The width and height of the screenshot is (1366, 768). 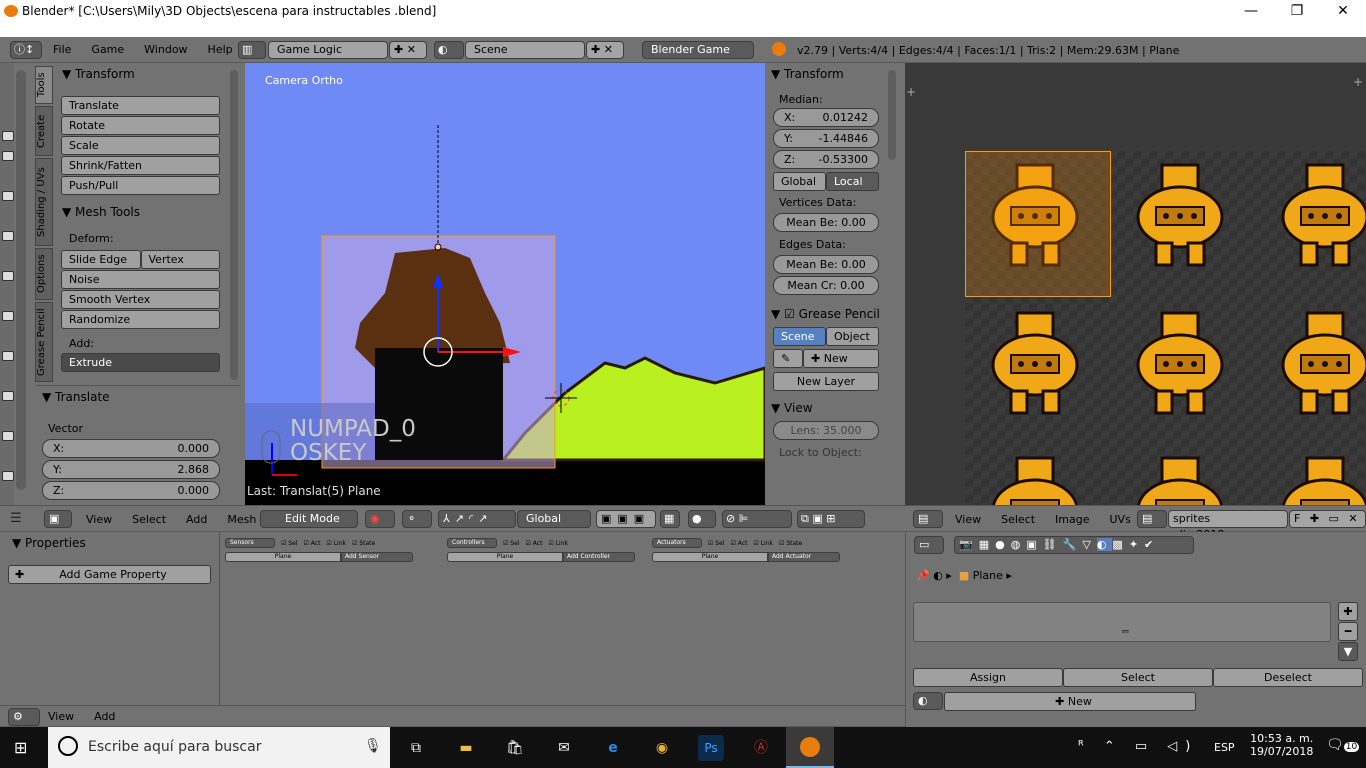 I want to click on add-slot-button: ✚, so click(x=1348, y=611).